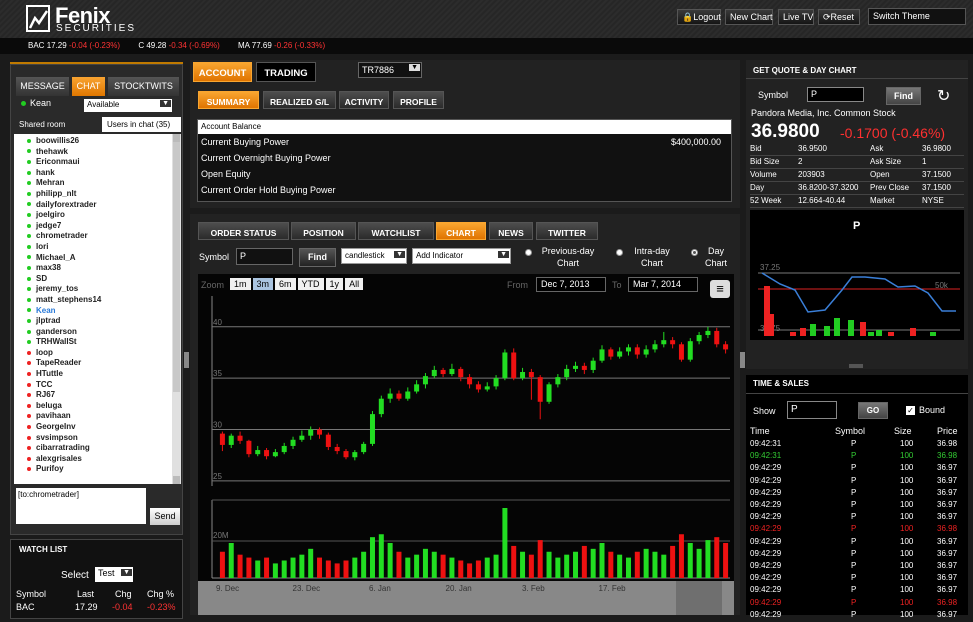 This screenshot has height=622, width=973. What do you see at coordinates (97, 279) in the screenshot?
I see `user-list-item: SD` at bounding box center [97, 279].